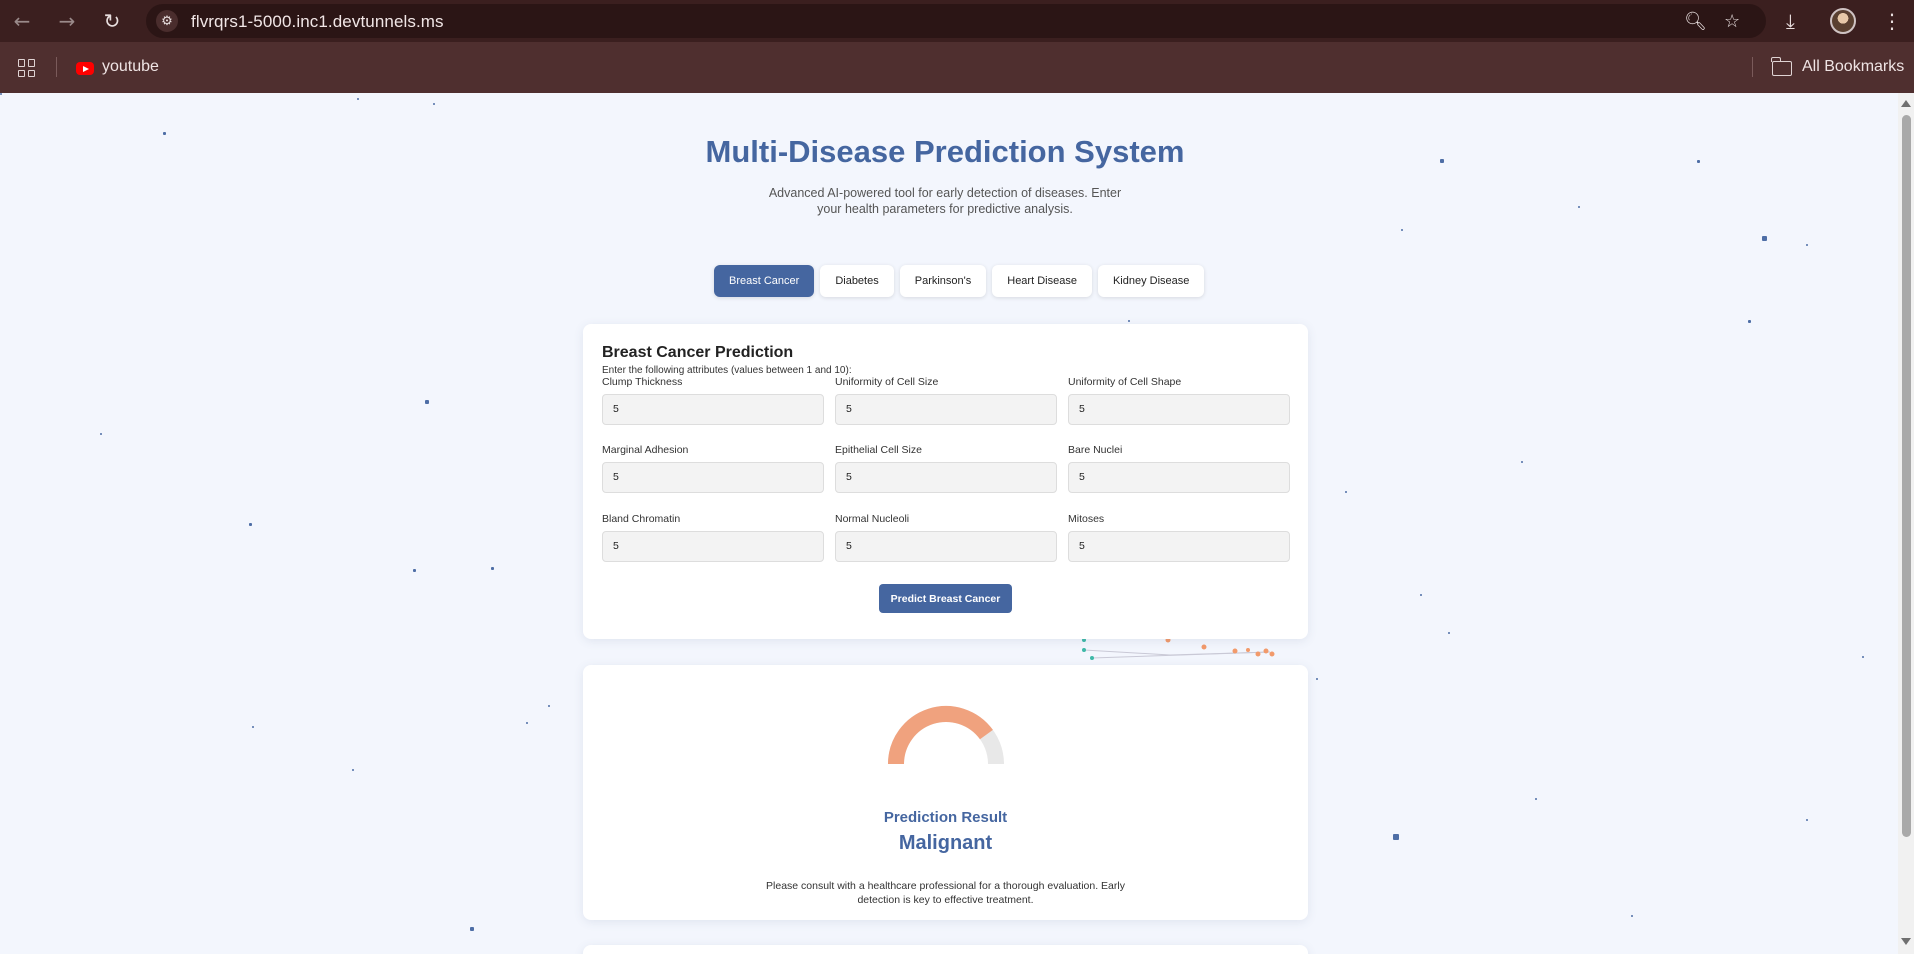 Image resolution: width=1914 pixels, height=954 pixels. What do you see at coordinates (1179, 409) in the screenshot?
I see `cell-shape-input: 5` at bounding box center [1179, 409].